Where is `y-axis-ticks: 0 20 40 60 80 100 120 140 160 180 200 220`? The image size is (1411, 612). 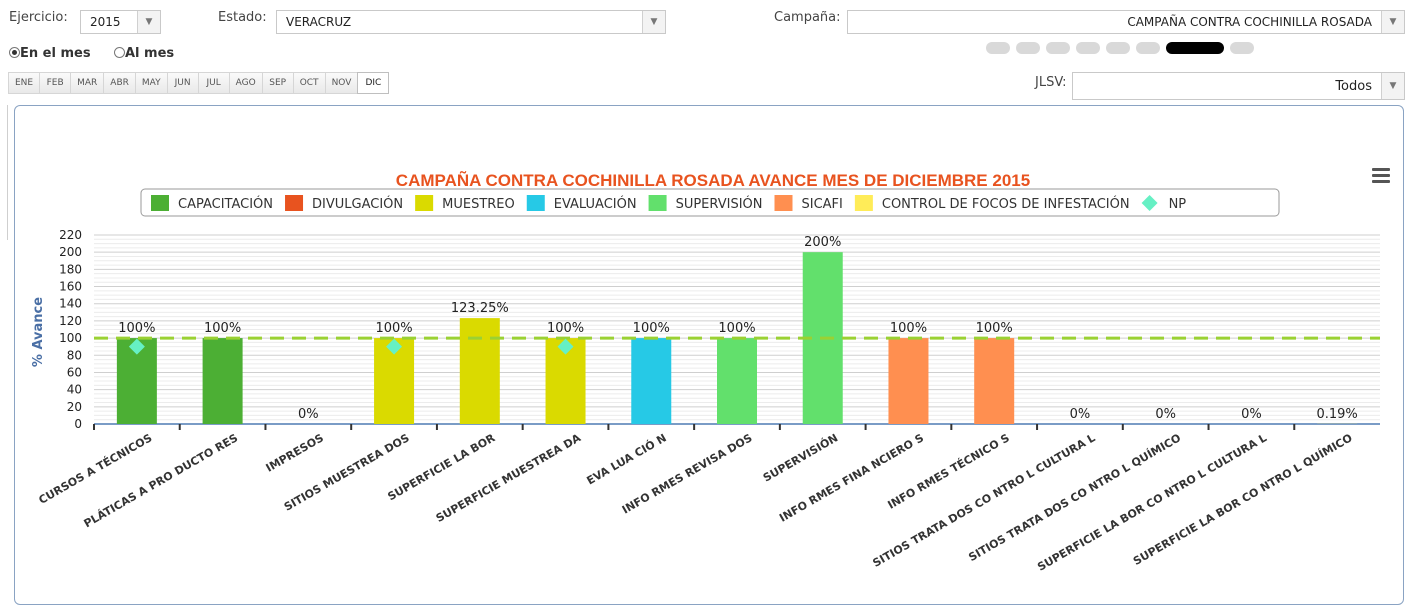
y-axis-ticks: 0 20 40 60 80 100 120 140 160 180 200 220 is located at coordinates (70, 329).